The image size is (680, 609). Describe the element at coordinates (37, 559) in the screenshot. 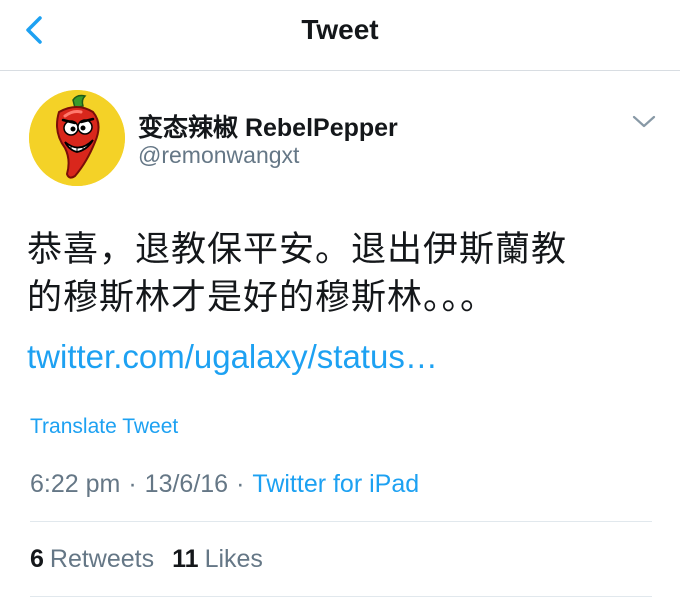

I see `retweets-count: 6` at that location.